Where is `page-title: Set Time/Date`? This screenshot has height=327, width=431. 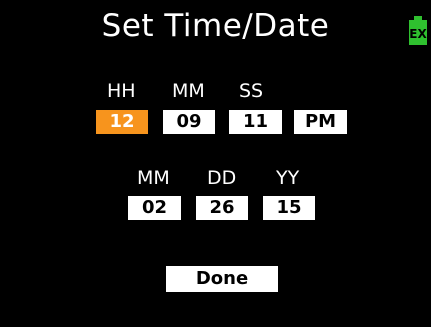
page-title: Set Time/Date is located at coordinates (215, 26).